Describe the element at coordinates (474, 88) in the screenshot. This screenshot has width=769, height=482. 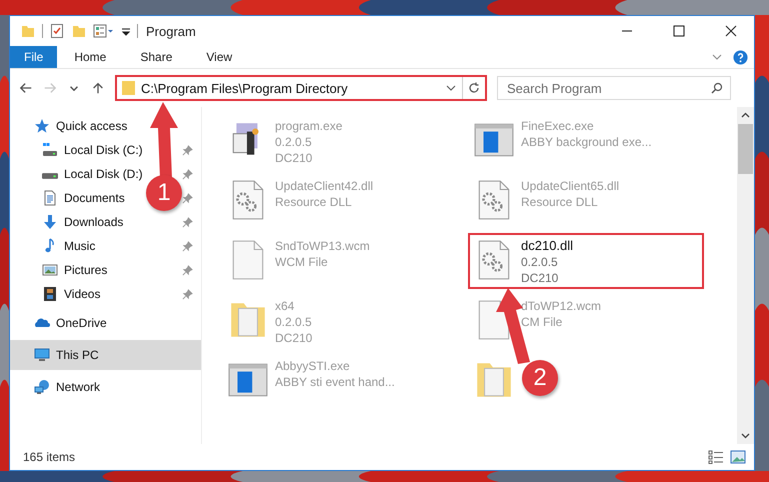
I see `refresh-icon` at that location.